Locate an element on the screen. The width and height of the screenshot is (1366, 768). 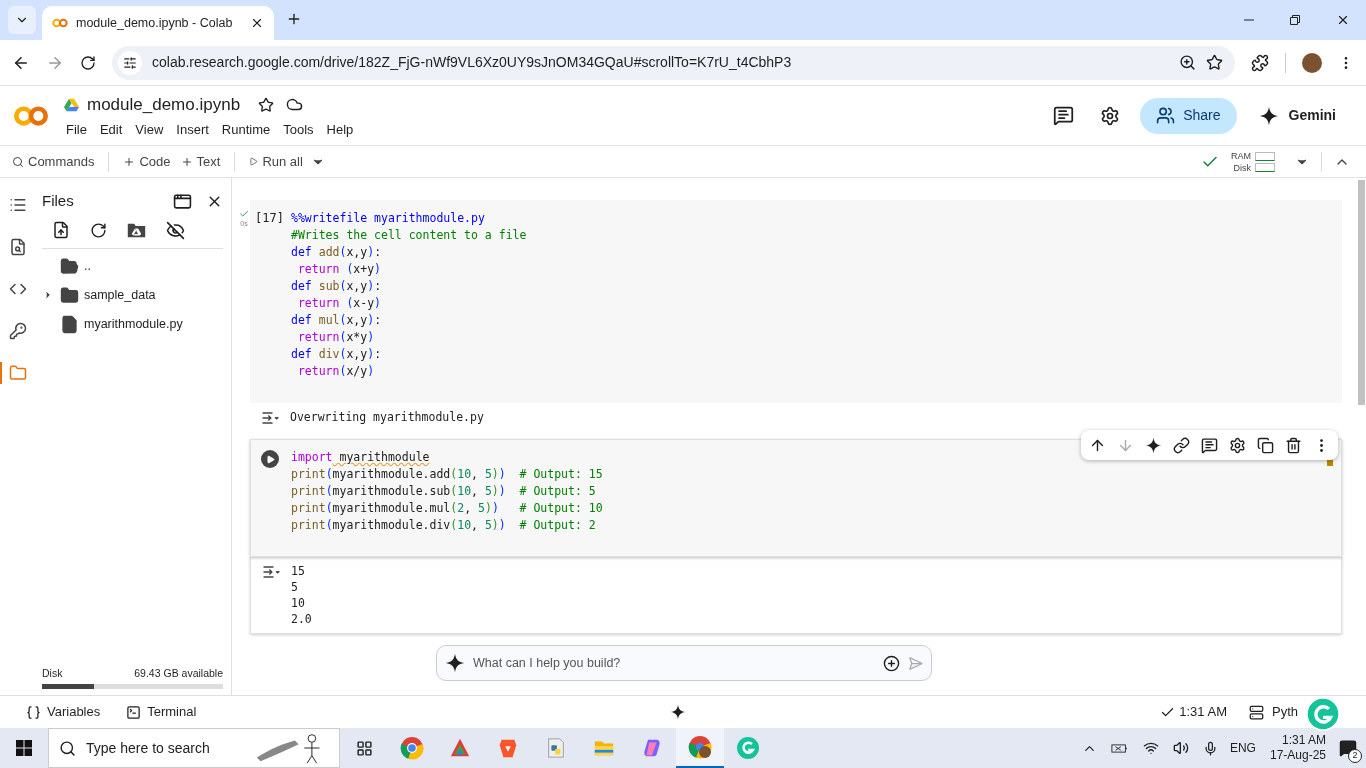
address-bar: colab.research.google.com/drive/182Z_FjG-nWf9VL6Xz0UY9sJnOM34GQaU#scrollTo=K7rU_t4CbhP3 is located at coordinates (673, 62).